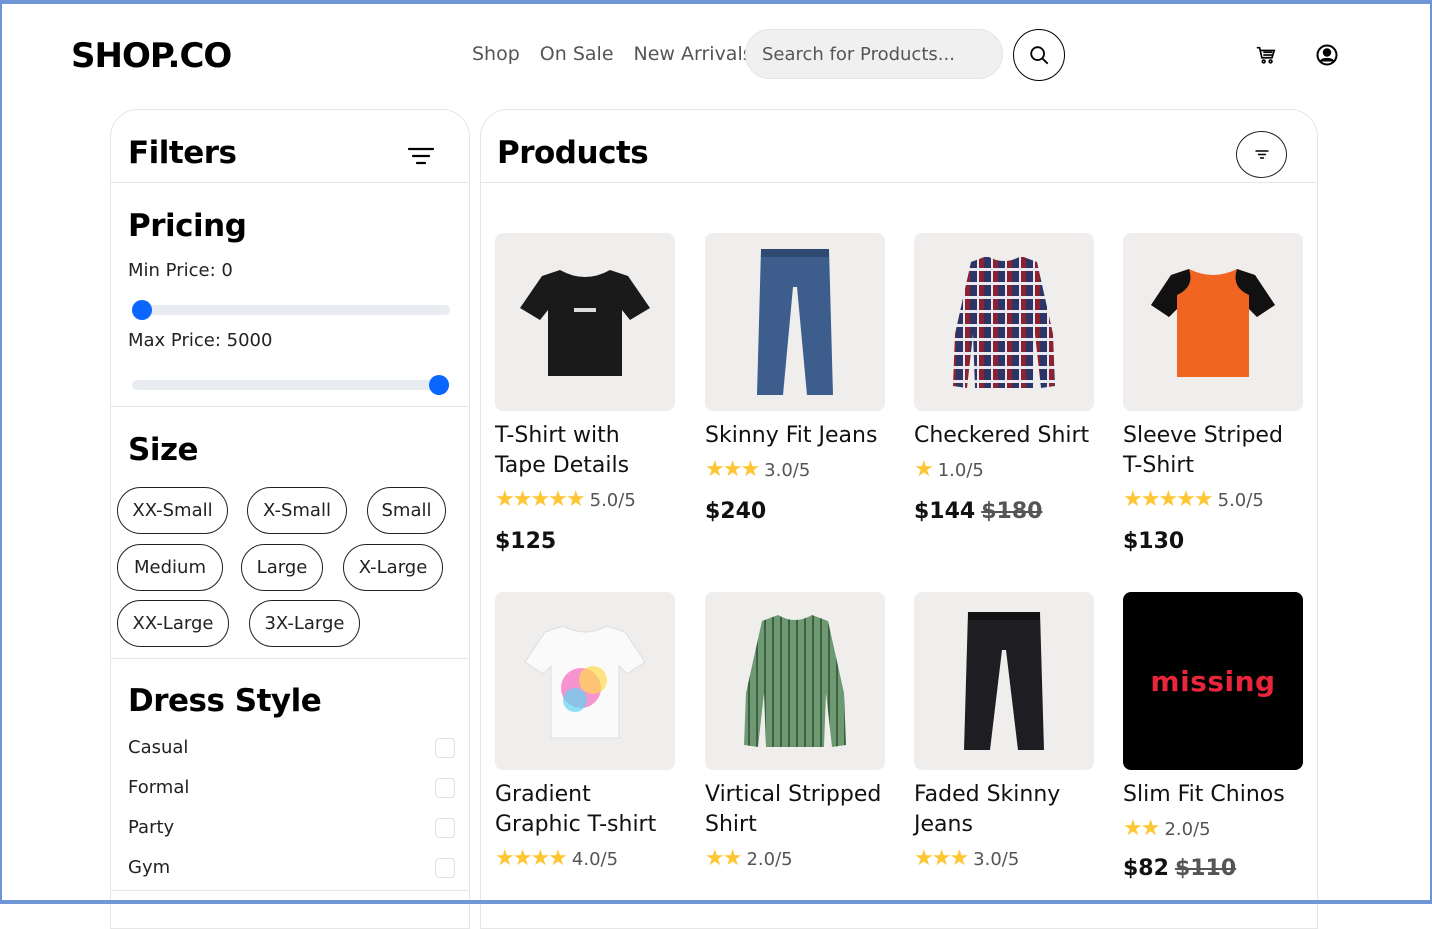 The height and width of the screenshot is (929, 1432). What do you see at coordinates (291, 310) in the screenshot?
I see `min-price-slider` at bounding box center [291, 310].